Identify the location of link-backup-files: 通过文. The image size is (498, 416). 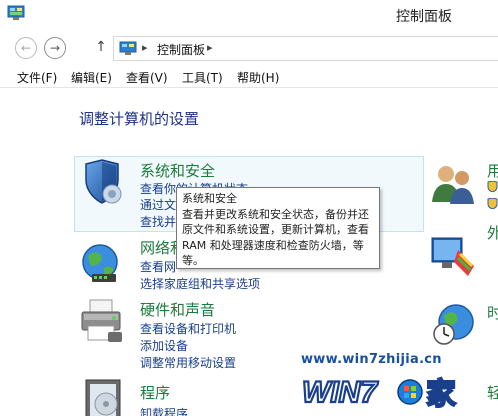
(158, 204).